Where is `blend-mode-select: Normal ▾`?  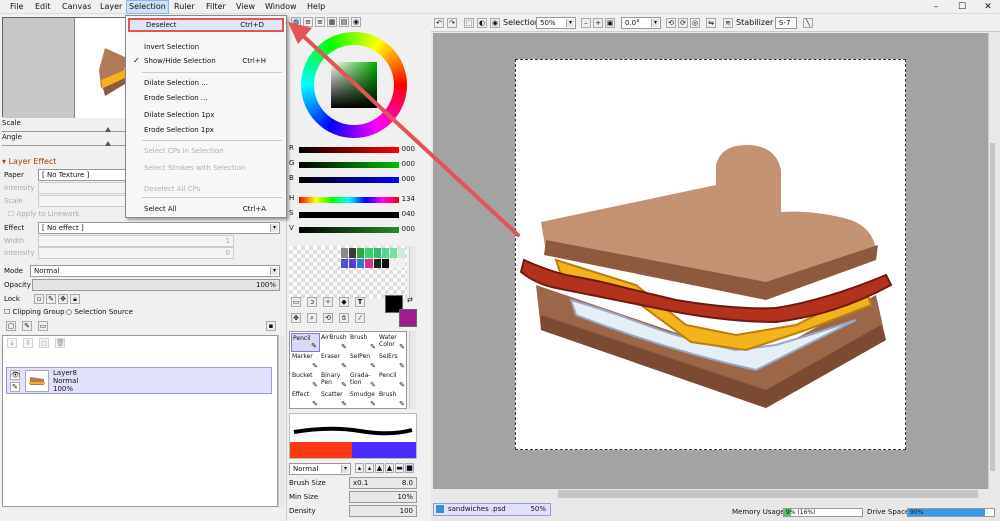
blend-mode-select: Normal ▾ is located at coordinates (155, 271).